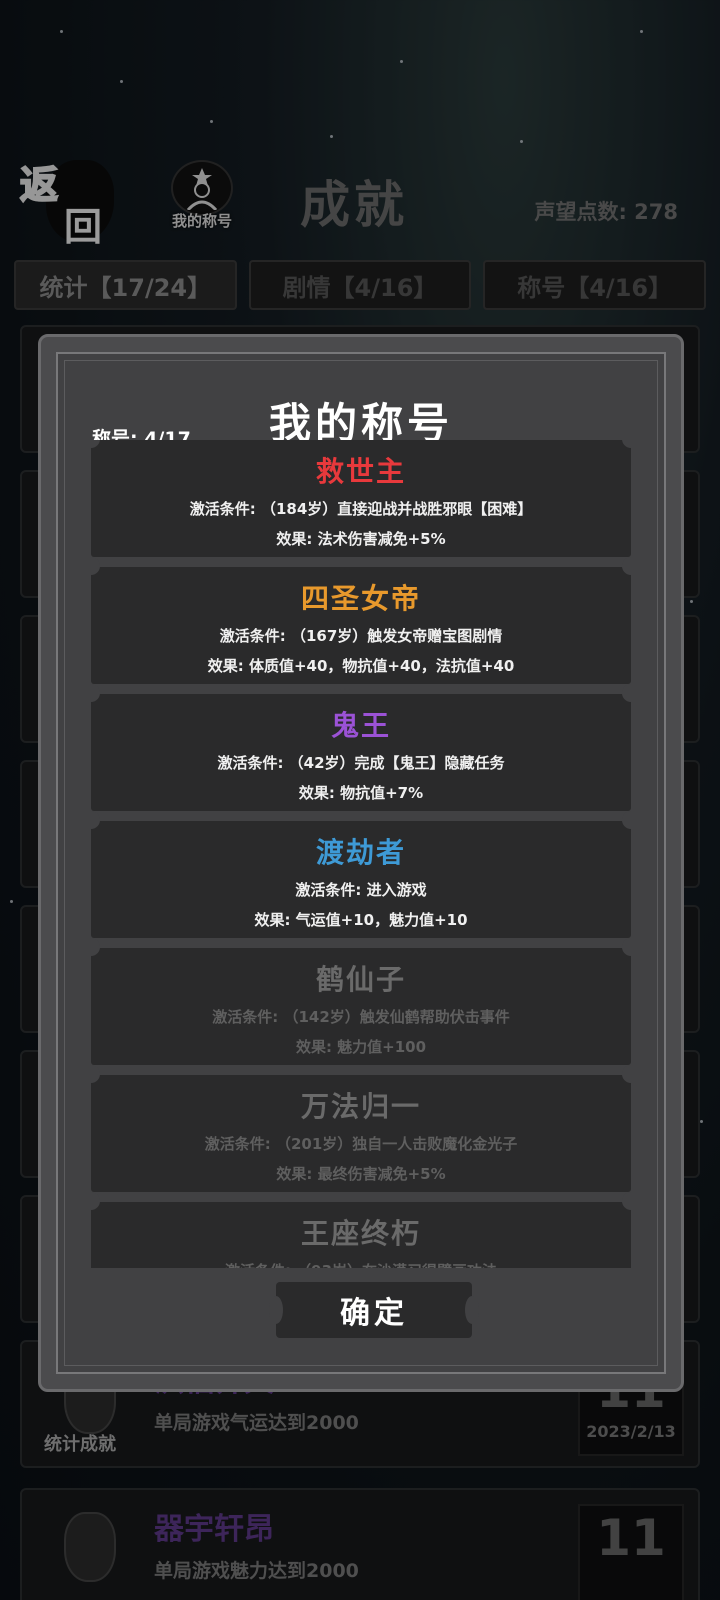  What do you see at coordinates (361, 1264) in the screenshot?
I see `title-condition: 激活条件: （93岁）在沙漠习得壁画功法` at bounding box center [361, 1264].